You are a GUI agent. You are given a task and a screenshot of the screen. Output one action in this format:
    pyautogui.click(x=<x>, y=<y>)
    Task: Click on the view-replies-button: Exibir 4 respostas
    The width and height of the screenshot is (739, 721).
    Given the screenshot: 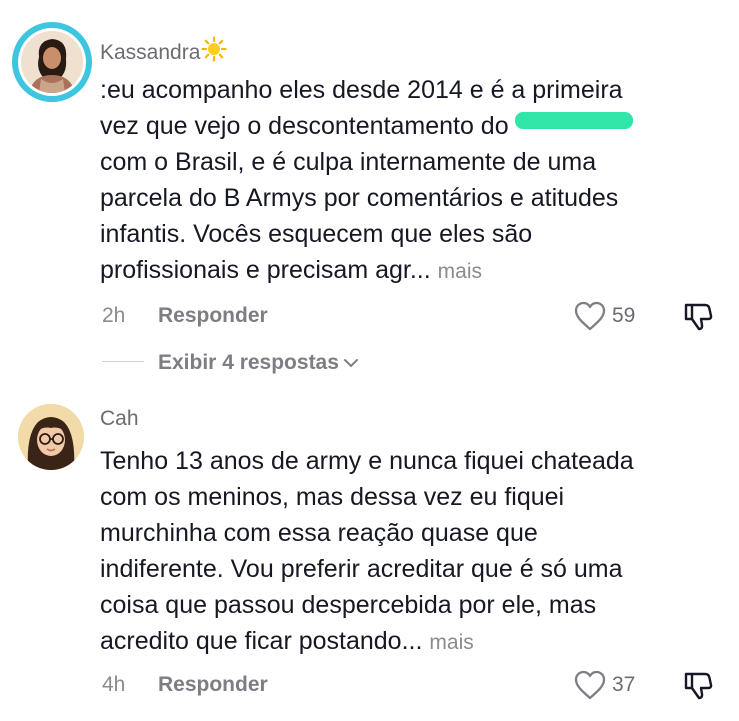 What is the action you would take?
    pyautogui.click(x=258, y=362)
    